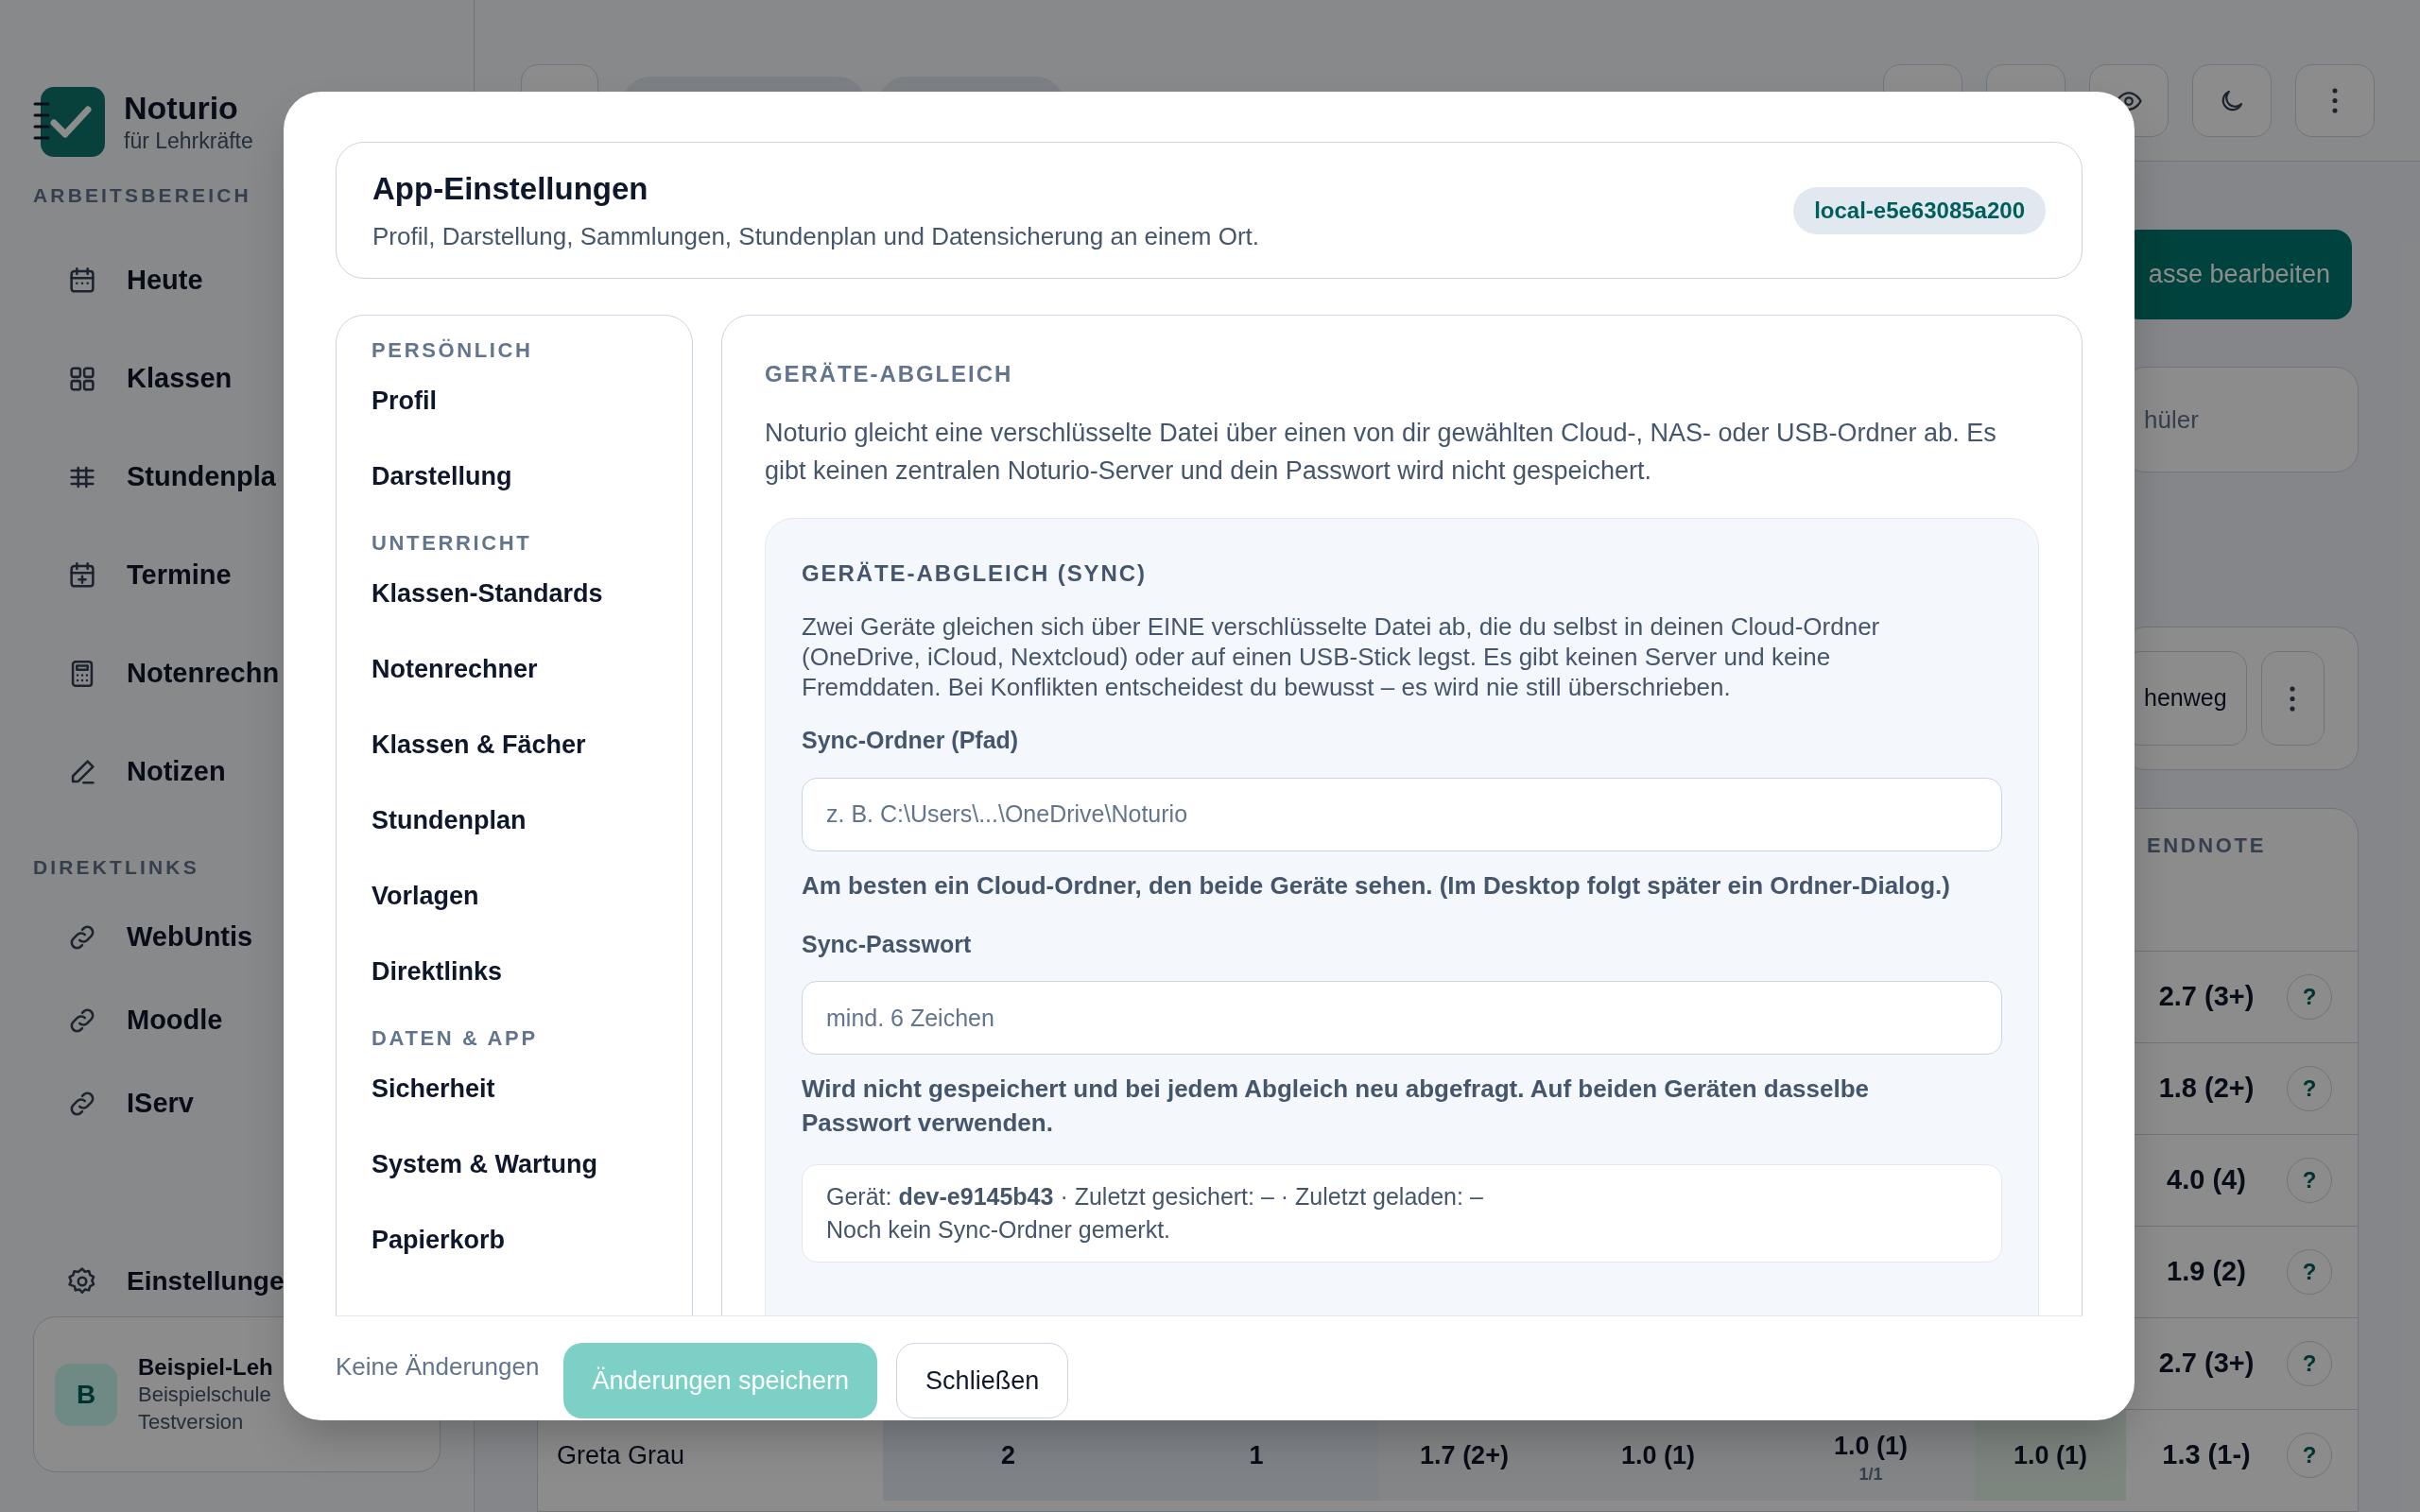 The image size is (2420, 1512). I want to click on settings-item: Einstellunge, so click(159, 1281).